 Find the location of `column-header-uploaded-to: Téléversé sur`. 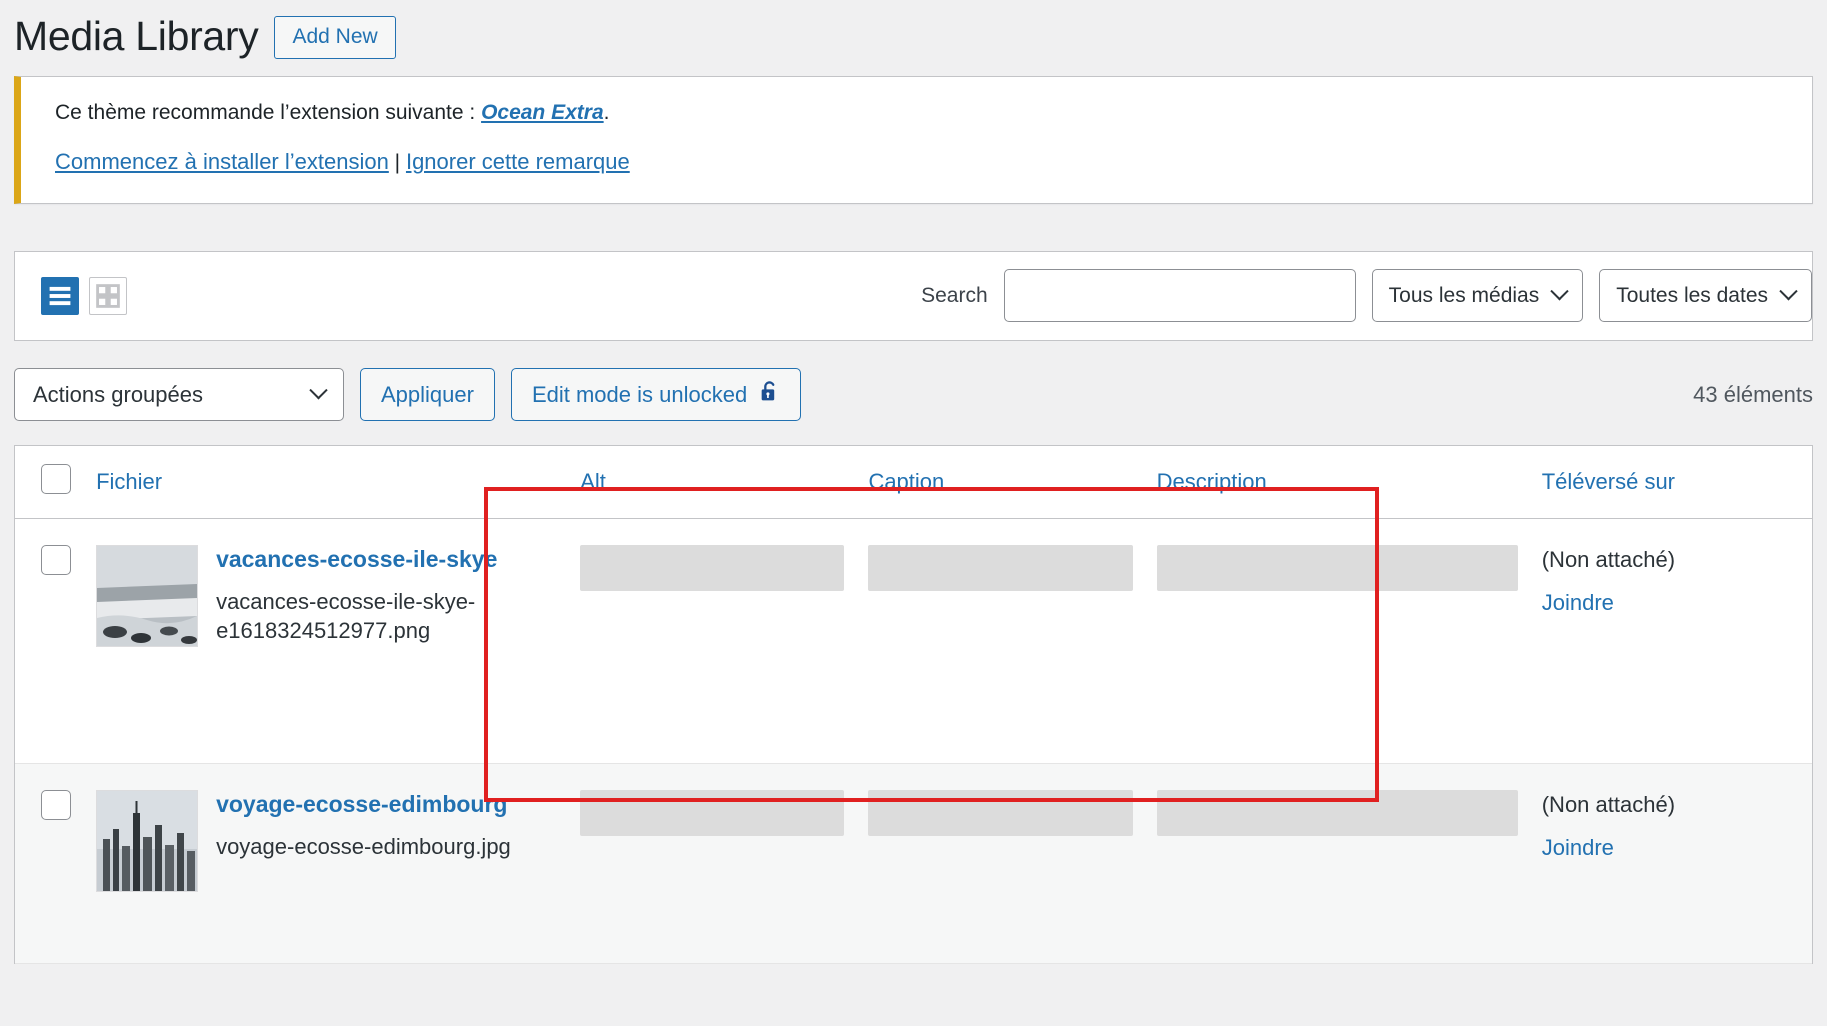

column-header-uploaded-to: Téléversé sur is located at coordinates (1676, 482).